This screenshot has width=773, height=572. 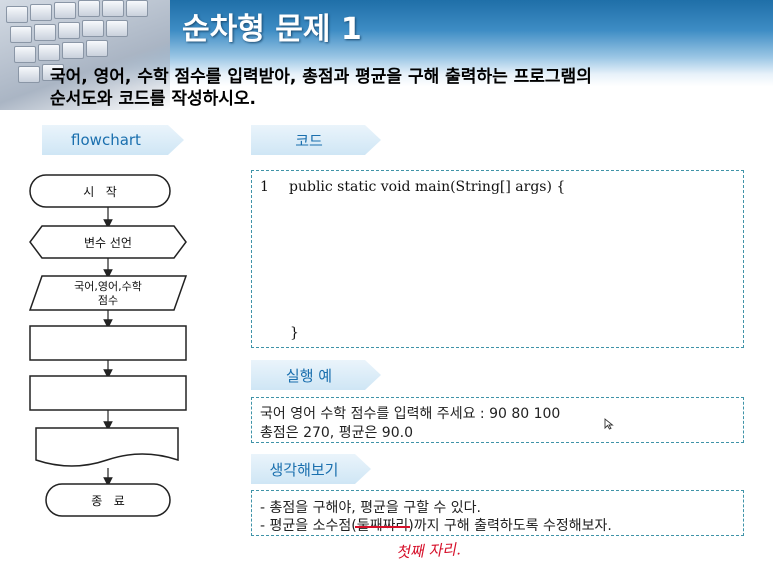 What do you see at coordinates (316, 375) in the screenshot?
I see `run-example-tag: 실행 예` at bounding box center [316, 375].